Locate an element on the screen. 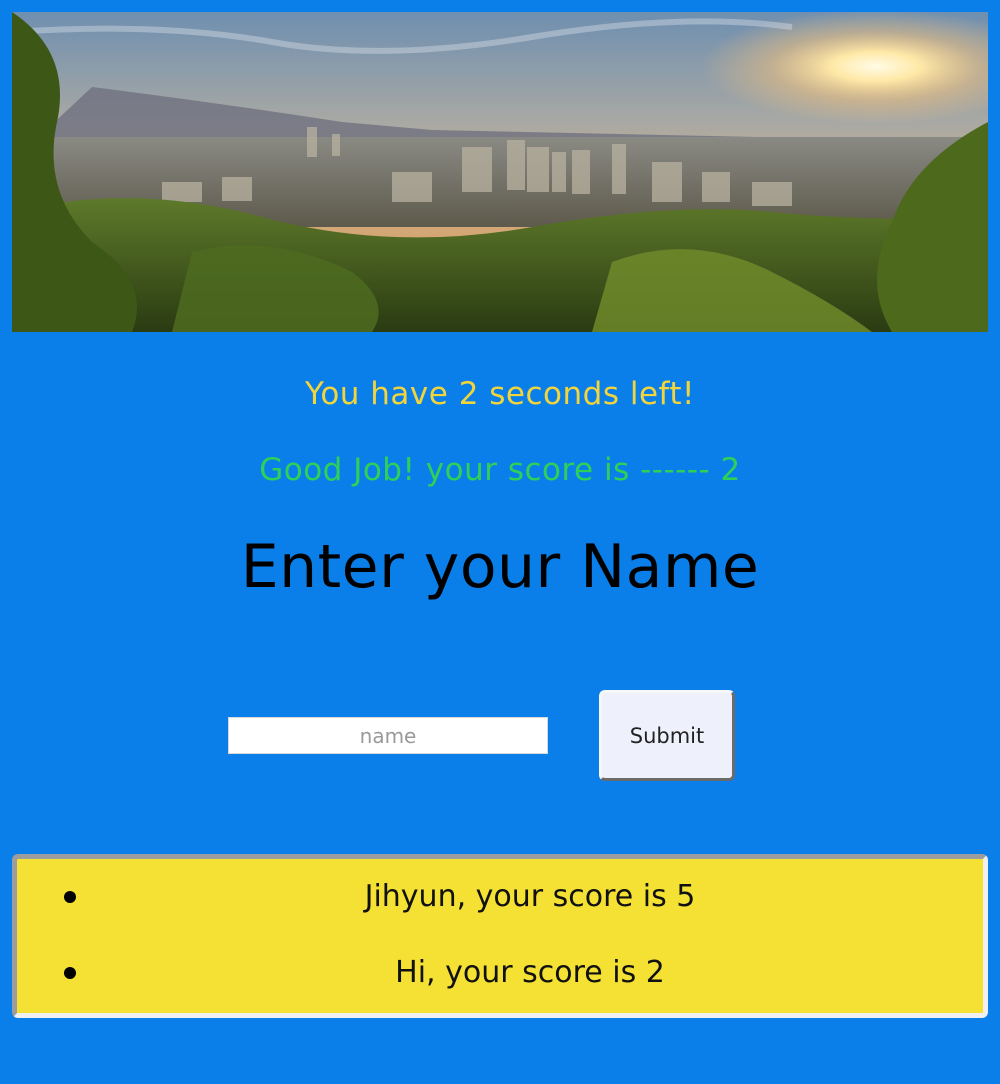  score-message: Good Job! your score is ------ 2 is located at coordinates (500, 470).